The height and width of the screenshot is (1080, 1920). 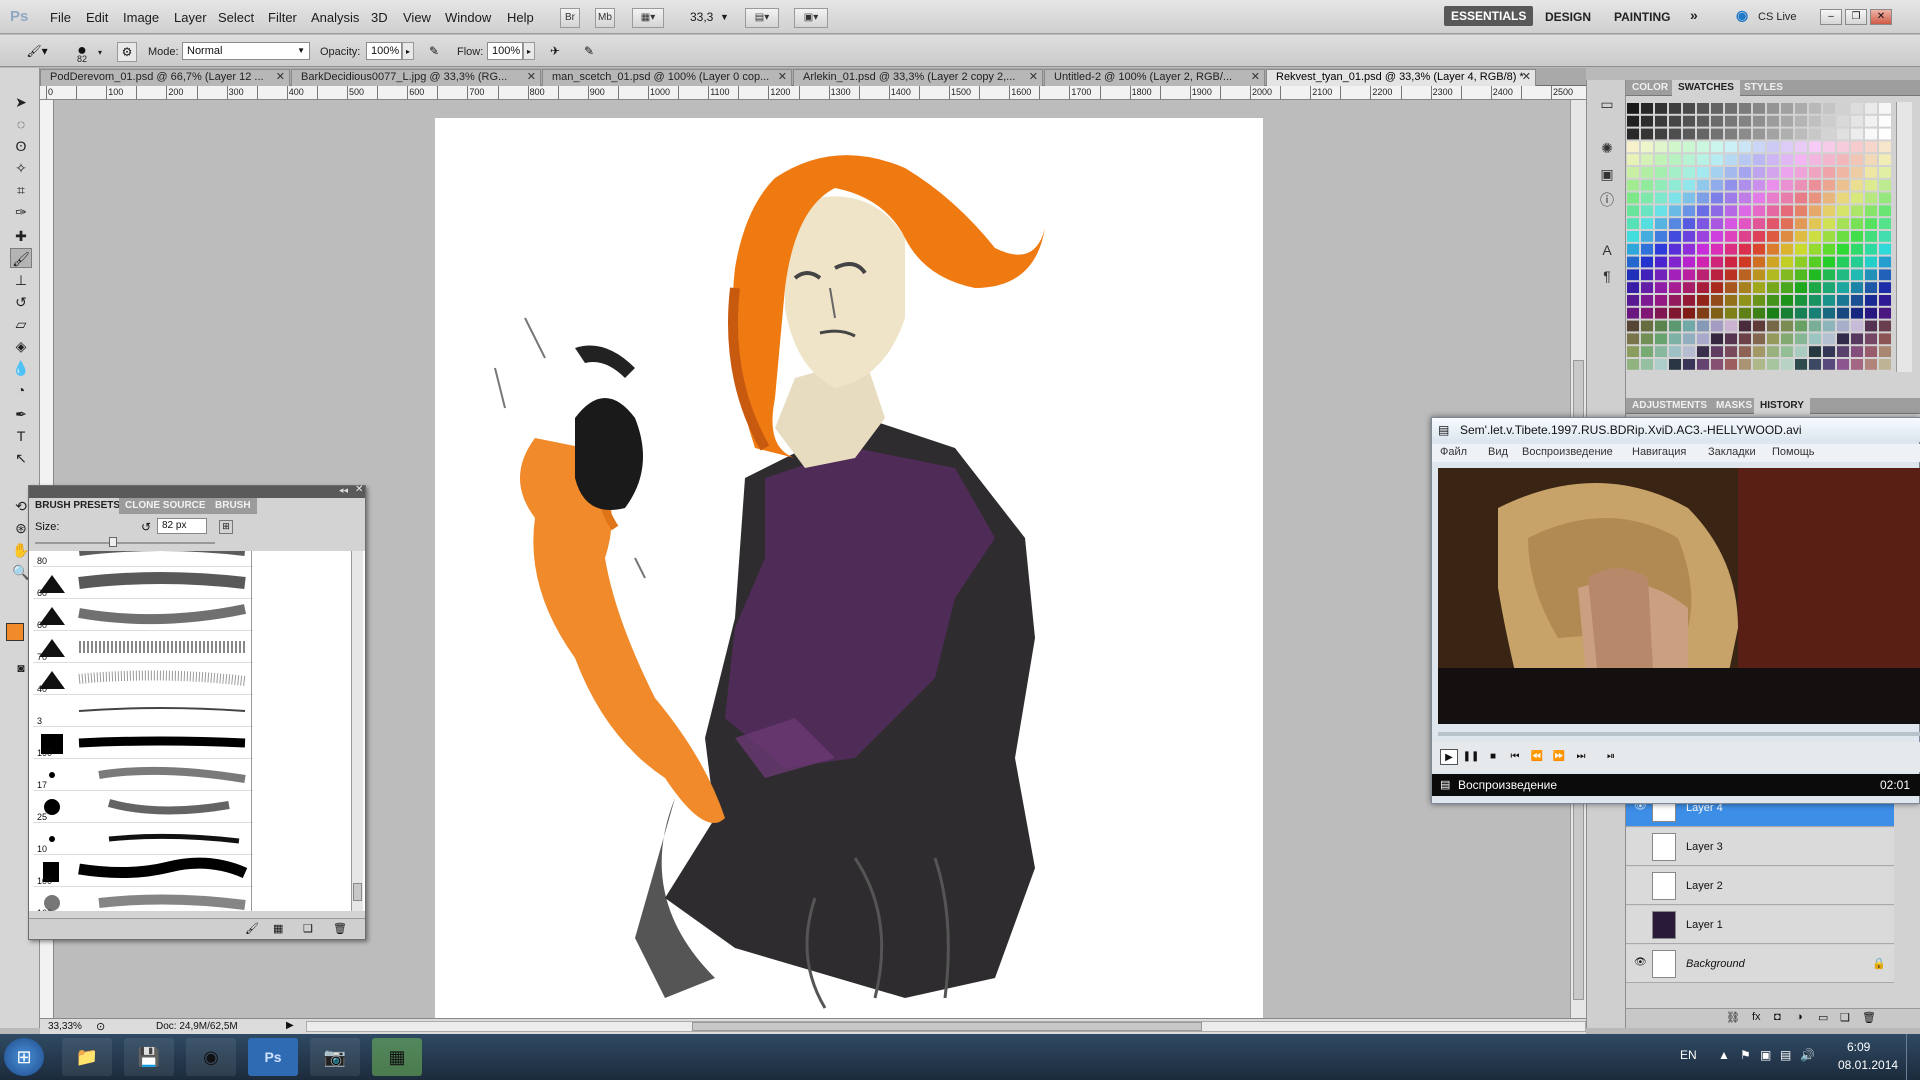 What do you see at coordinates (335, 17) in the screenshot?
I see `menu-analysis: Analysis` at bounding box center [335, 17].